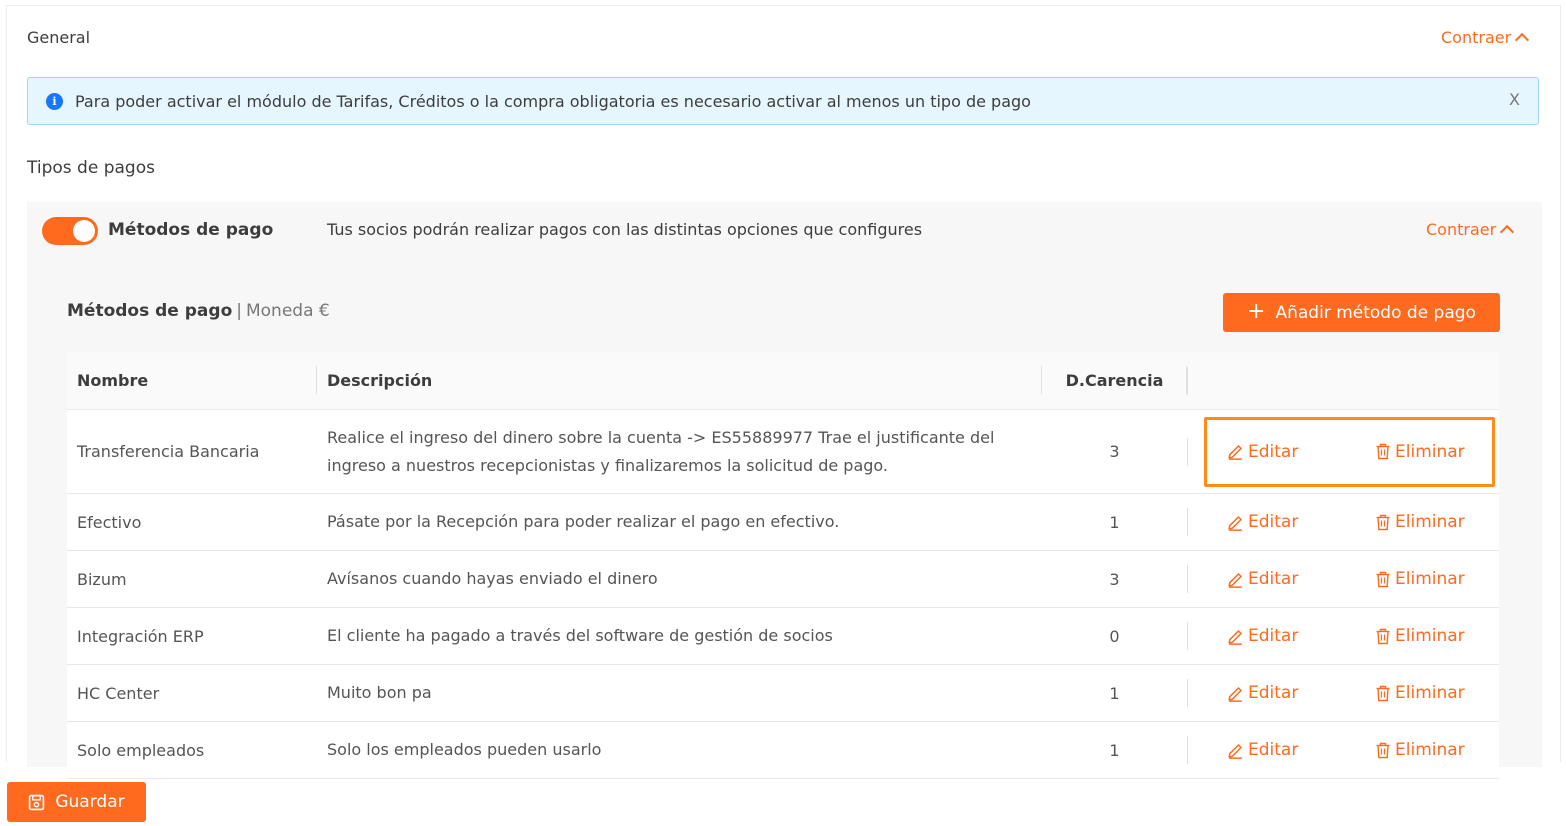 The height and width of the screenshot is (826, 1566). What do you see at coordinates (140, 636) in the screenshot?
I see `method-name: Integración ERP` at bounding box center [140, 636].